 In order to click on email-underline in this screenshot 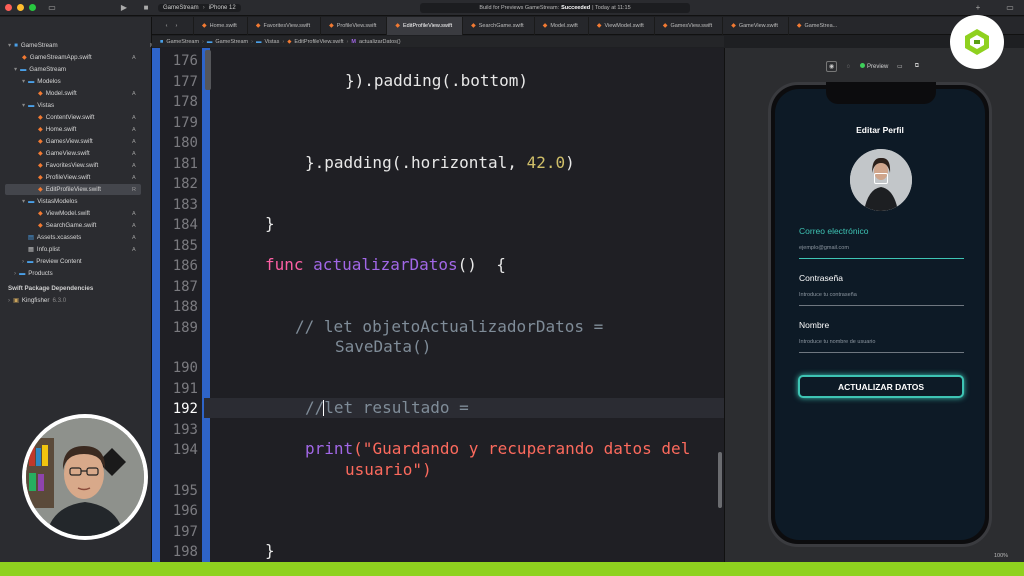, I will do `click(881, 258)`.